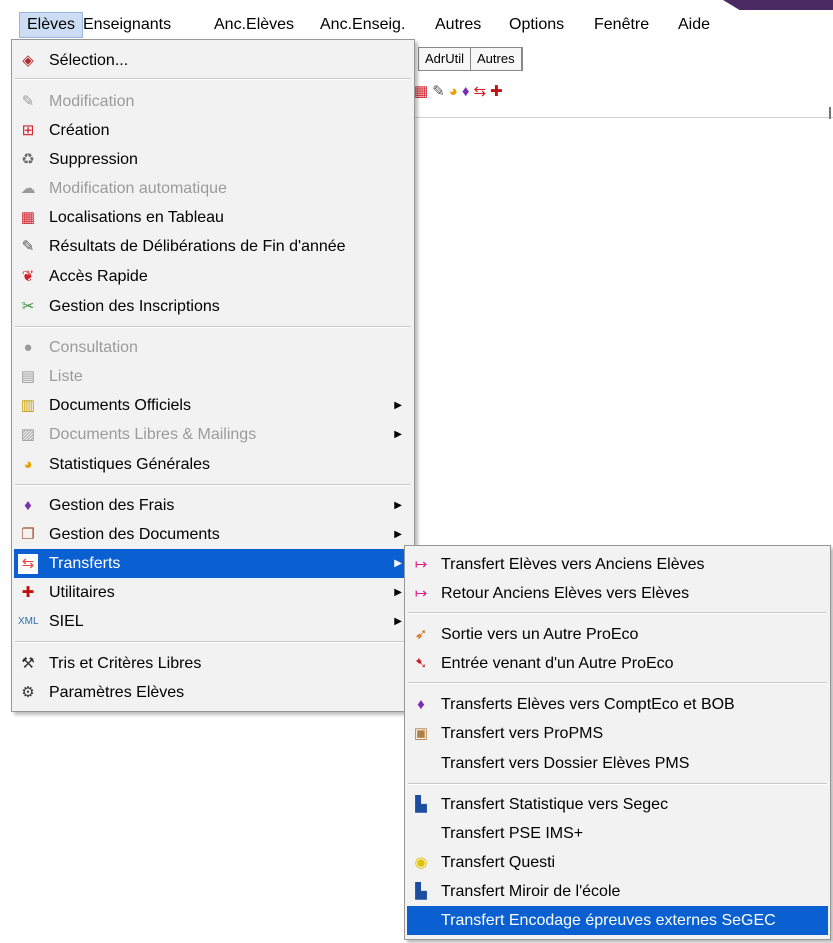 This screenshot has height=943, width=833. What do you see at coordinates (213, 692) in the screenshot?
I see `menu-item-parametres: ⚙ Paramètres Elèves` at bounding box center [213, 692].